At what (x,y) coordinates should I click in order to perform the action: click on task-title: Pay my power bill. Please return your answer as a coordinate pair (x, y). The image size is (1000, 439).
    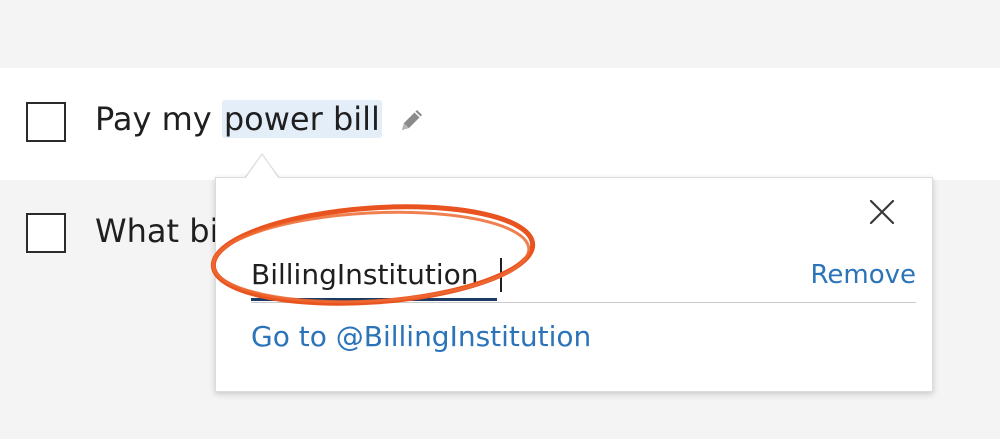
    Looking at the image, I should click on (238, 119).